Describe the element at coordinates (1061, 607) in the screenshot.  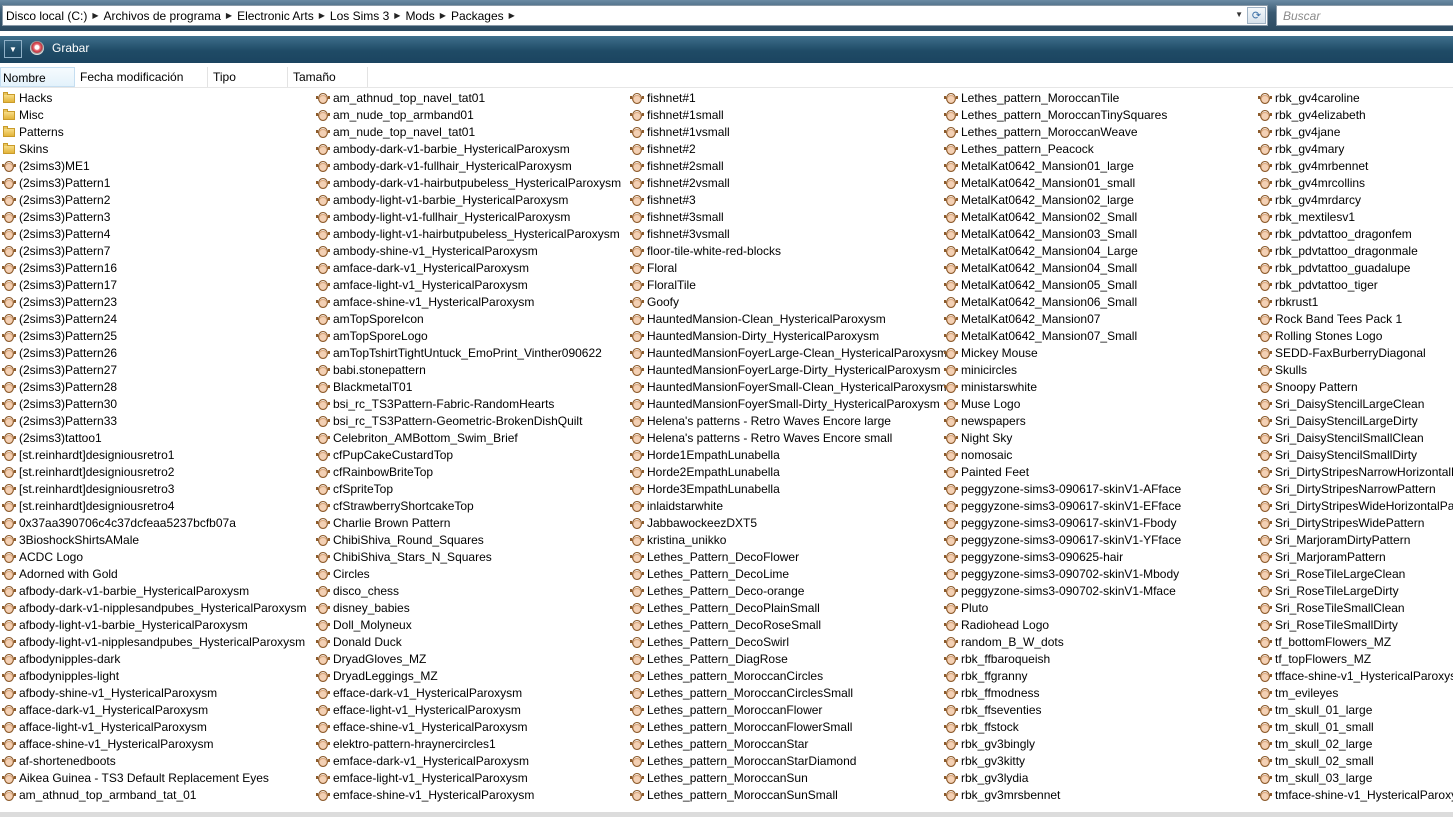
I see `list-item: Pluto` at that location.